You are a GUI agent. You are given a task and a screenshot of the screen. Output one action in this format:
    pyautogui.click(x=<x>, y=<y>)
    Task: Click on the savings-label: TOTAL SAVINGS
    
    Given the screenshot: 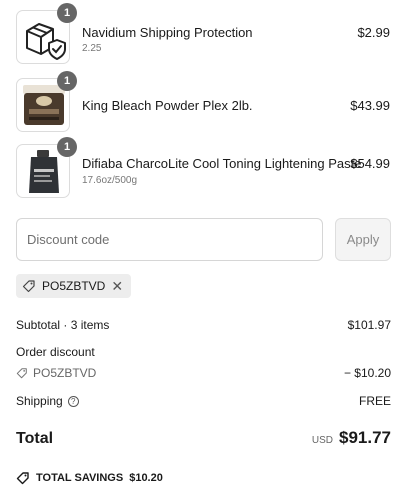 What is the action you would take?
    pyautogui.click(x=80, y=478)
    